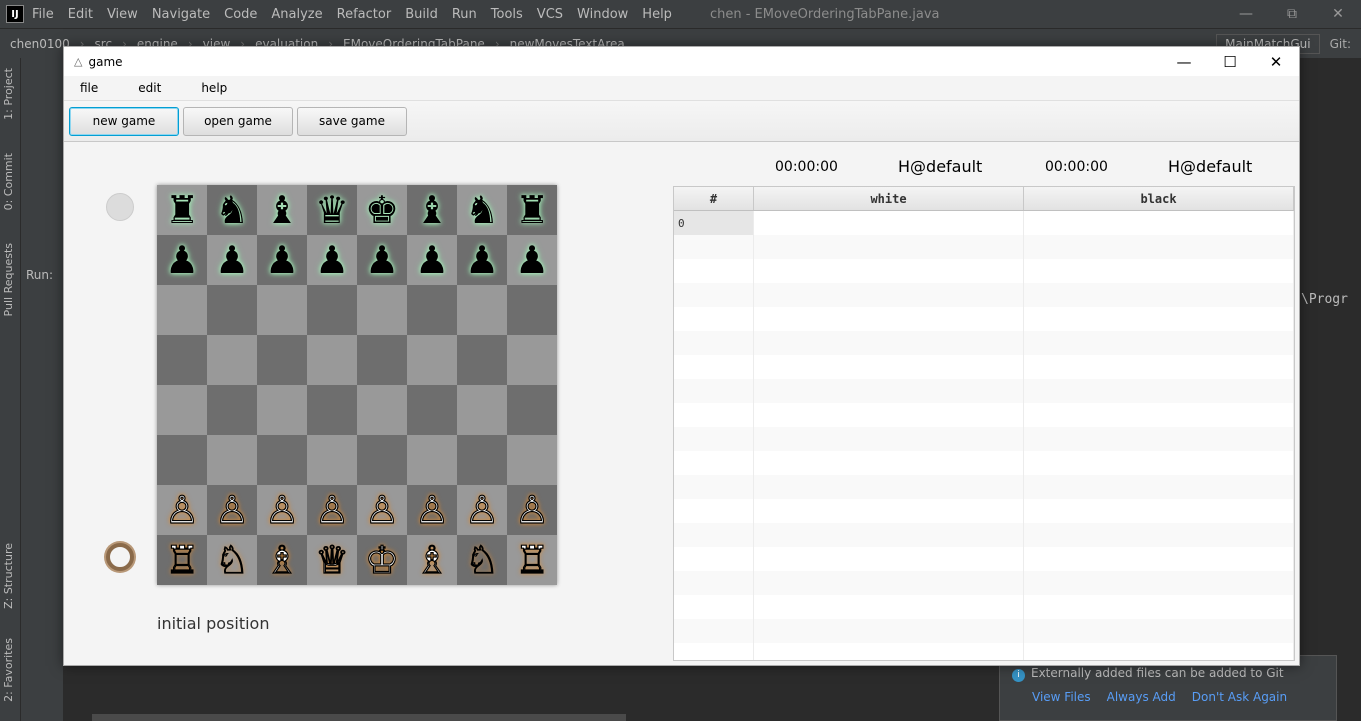 The image size is (1361, 721). I want to click on board-square: ♘, so click(482, 560).